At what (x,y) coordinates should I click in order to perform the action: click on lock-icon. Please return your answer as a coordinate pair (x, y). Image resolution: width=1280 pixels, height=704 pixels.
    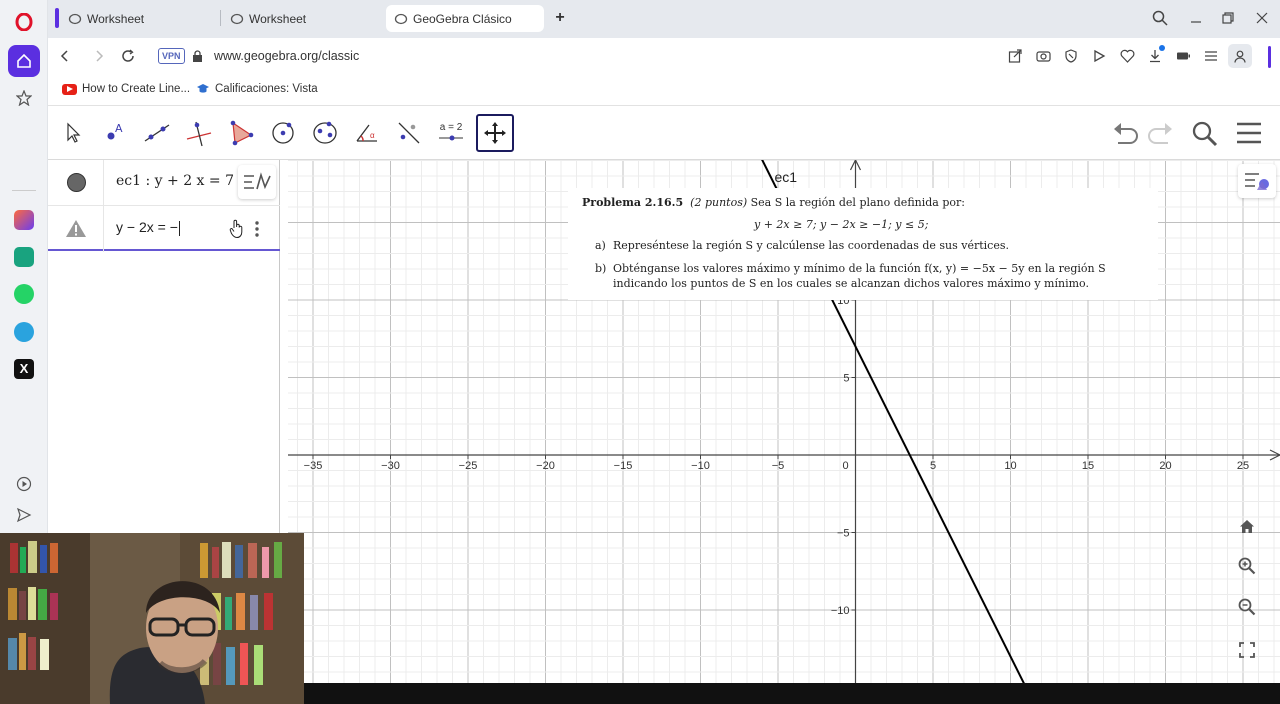
    Looking at the image, I should click on (197, 59).